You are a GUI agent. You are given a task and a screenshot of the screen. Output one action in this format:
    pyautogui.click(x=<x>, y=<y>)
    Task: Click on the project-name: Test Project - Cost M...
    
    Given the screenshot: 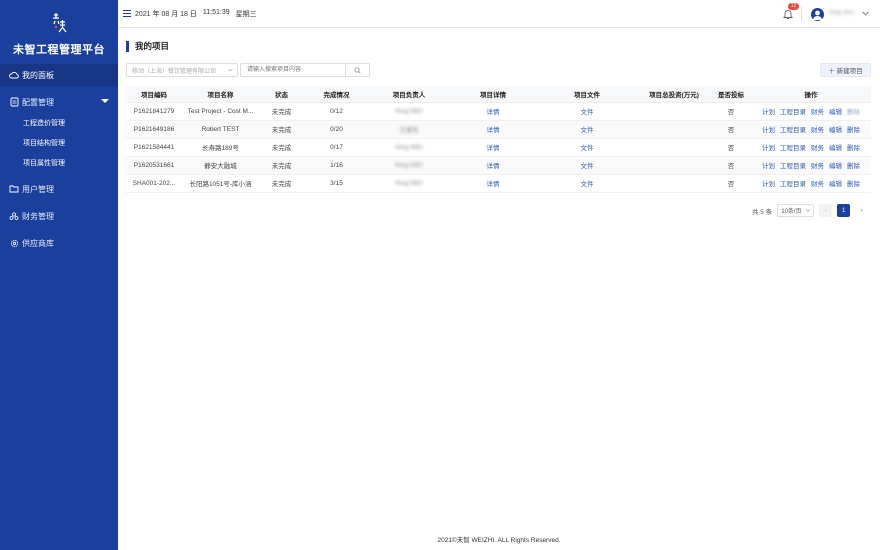 What is the action you would take?
    pyautogui.click(x=220, y=111)
    